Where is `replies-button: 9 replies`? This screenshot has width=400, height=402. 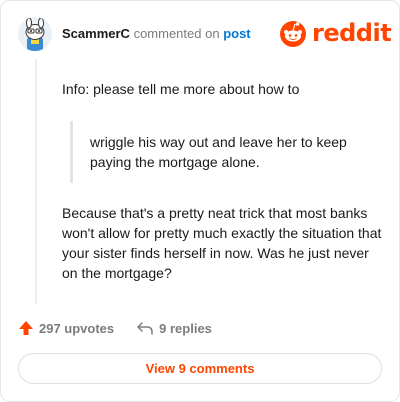 replies-button: 9 replies is located at coordinates (174, 328).